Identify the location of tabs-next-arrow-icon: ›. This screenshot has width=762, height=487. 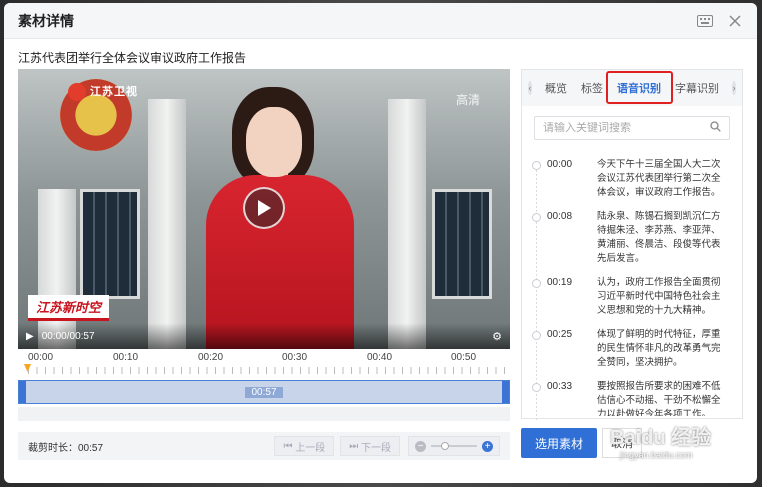
(734, 88).